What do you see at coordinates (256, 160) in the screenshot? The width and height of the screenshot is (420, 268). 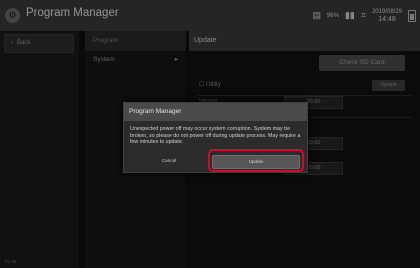 I see `highlight-ring` at bounding box center [256, 160].